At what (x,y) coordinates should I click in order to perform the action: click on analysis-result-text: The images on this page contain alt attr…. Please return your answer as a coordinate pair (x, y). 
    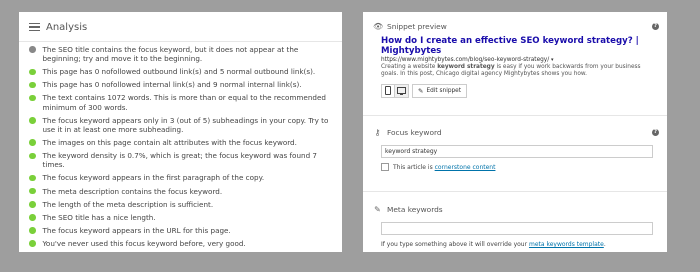
    Looking at the image, I should click on (169, 143).